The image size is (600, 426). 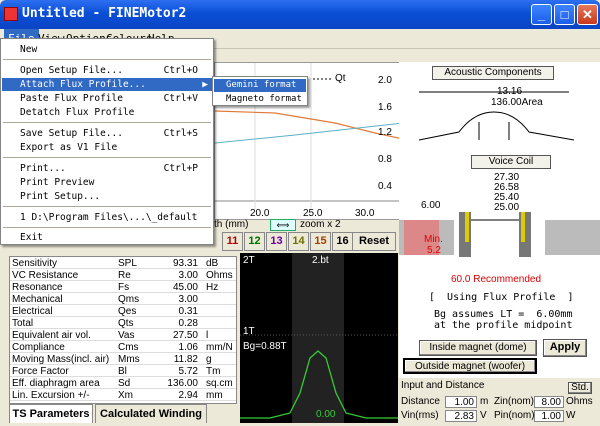 I want to click on tab-calculated-winding: Calculated Winding, so click(x=151, y=413).